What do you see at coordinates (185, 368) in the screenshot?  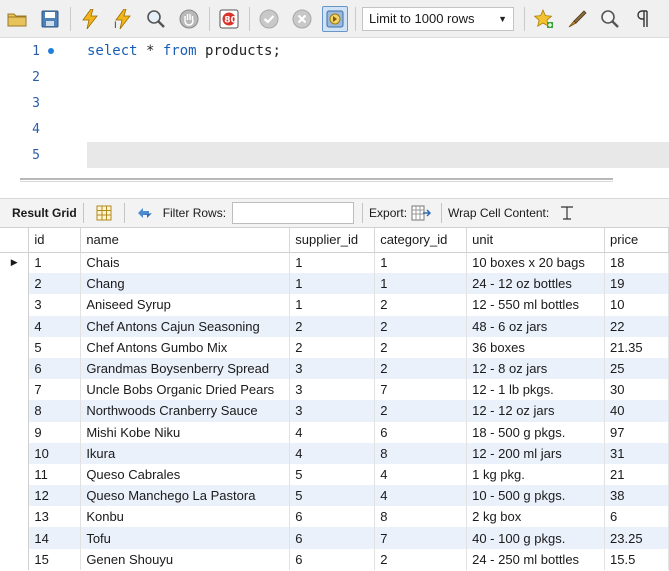 I see `cell-name: Grandmas Boysenberry Spread` at bounding box center [185, 368].